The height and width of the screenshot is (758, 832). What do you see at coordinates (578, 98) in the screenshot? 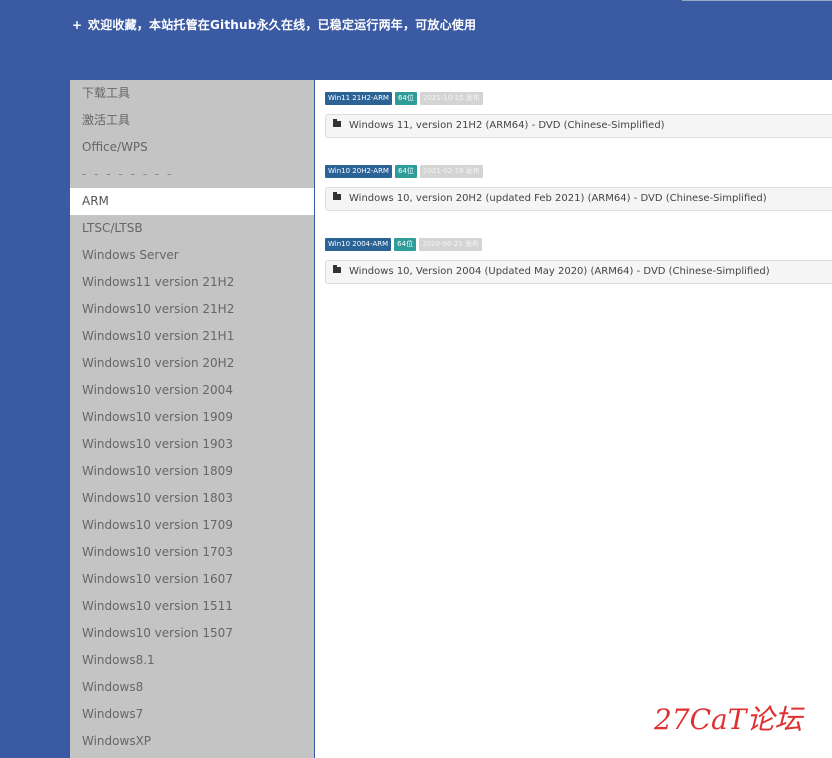
I see `tag-group: Win11 21H2-ARM 64位 2021-10-15 发布` at bounding box center [578, 98].